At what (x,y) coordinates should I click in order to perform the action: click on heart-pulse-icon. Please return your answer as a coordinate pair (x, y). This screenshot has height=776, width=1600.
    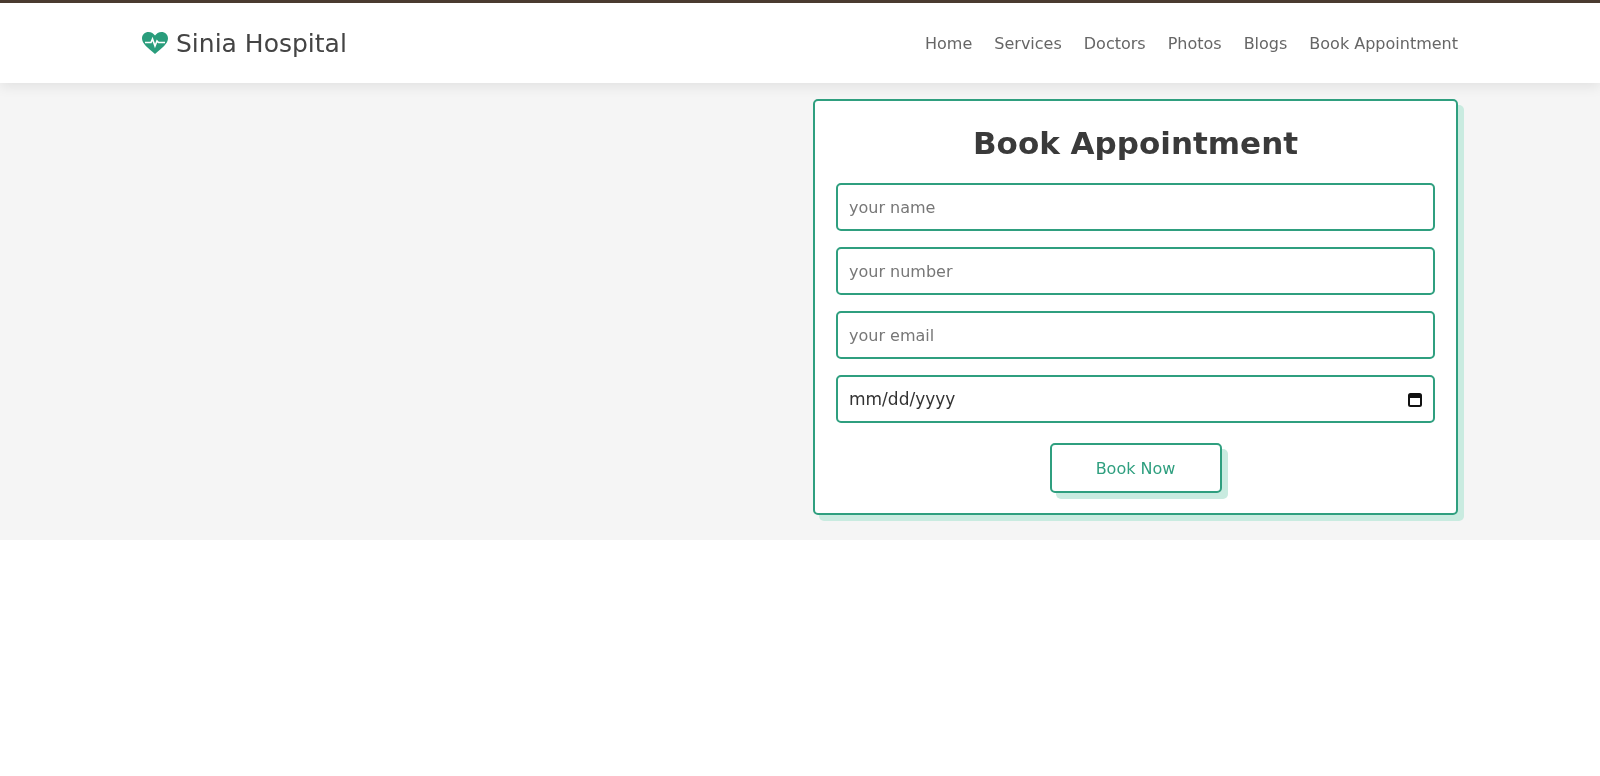
    Looking at the image, I should click on (155, 43).